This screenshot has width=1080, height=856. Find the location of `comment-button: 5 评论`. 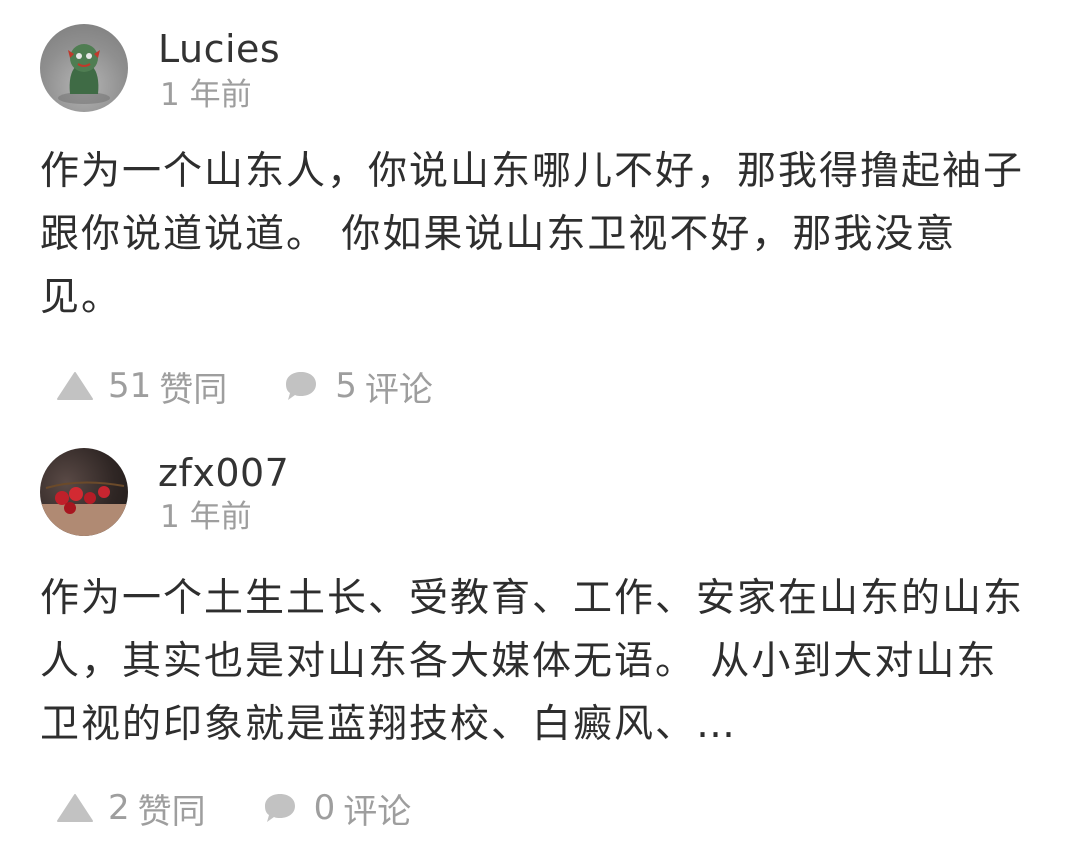

comment-button: 5 评论 is located at coordinates (358, 386).